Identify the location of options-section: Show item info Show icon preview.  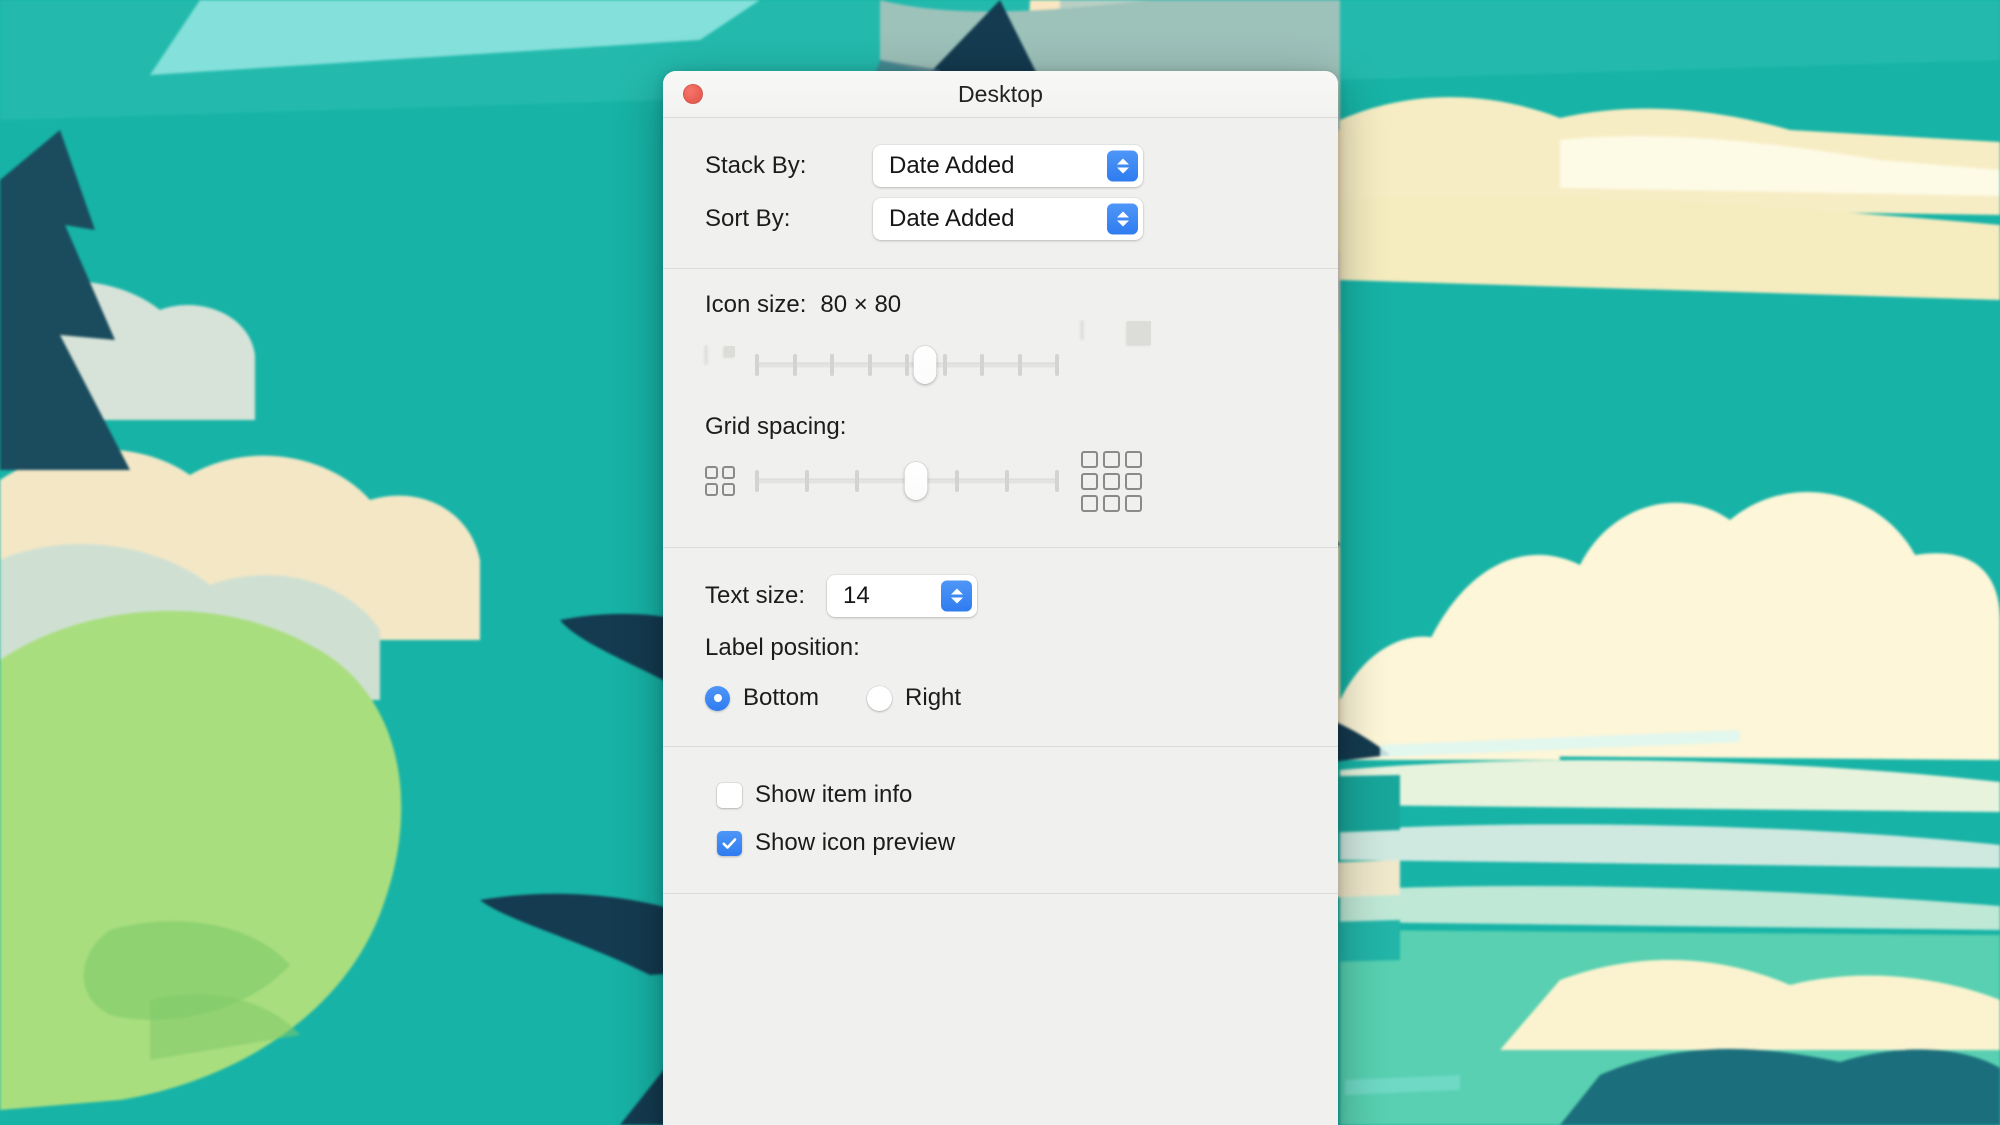
(1000, 820).